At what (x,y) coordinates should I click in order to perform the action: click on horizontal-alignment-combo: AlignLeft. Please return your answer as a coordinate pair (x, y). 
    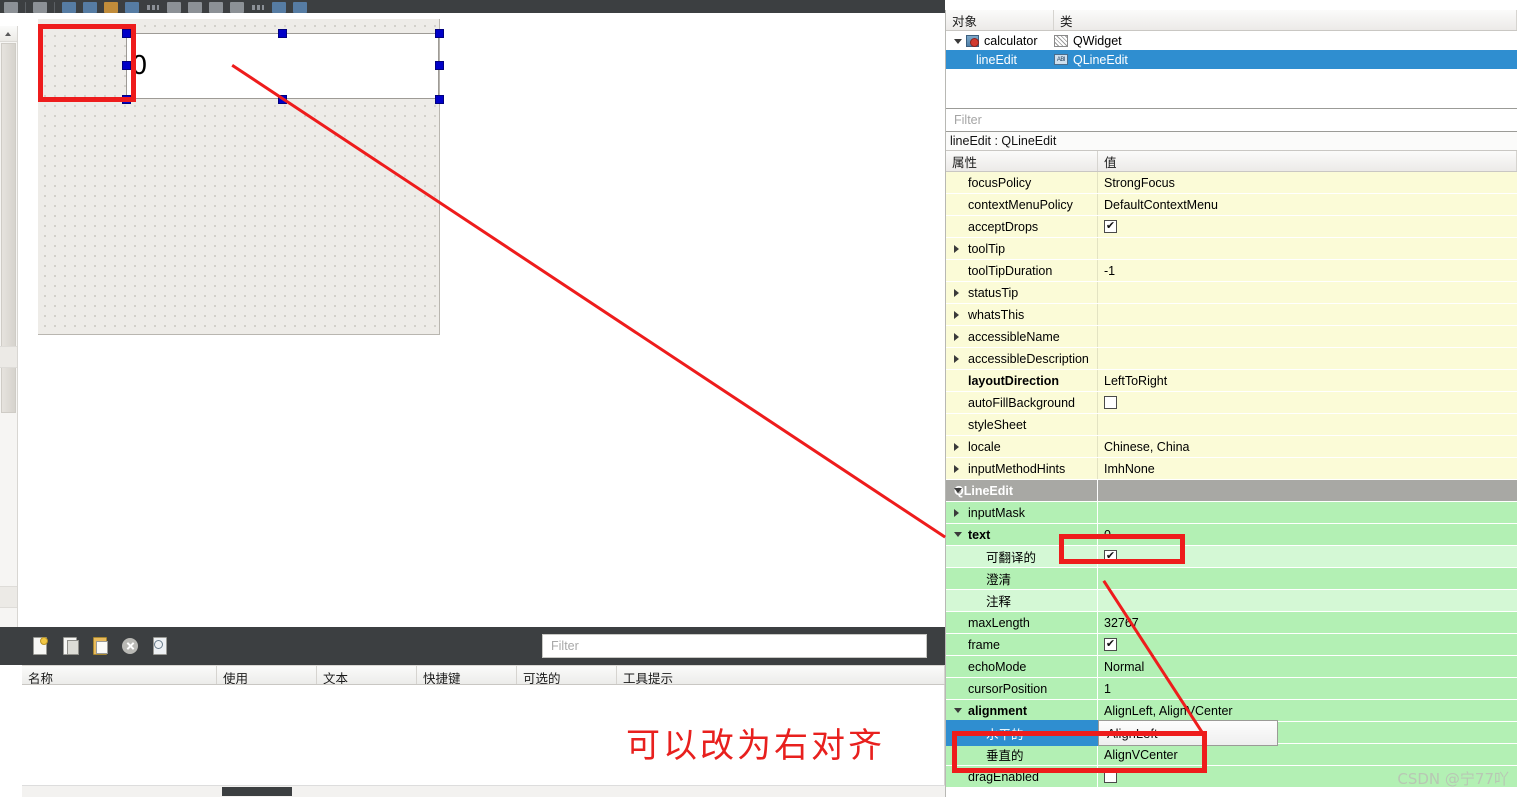
    Looking at the image, I should click on (1188, 733).